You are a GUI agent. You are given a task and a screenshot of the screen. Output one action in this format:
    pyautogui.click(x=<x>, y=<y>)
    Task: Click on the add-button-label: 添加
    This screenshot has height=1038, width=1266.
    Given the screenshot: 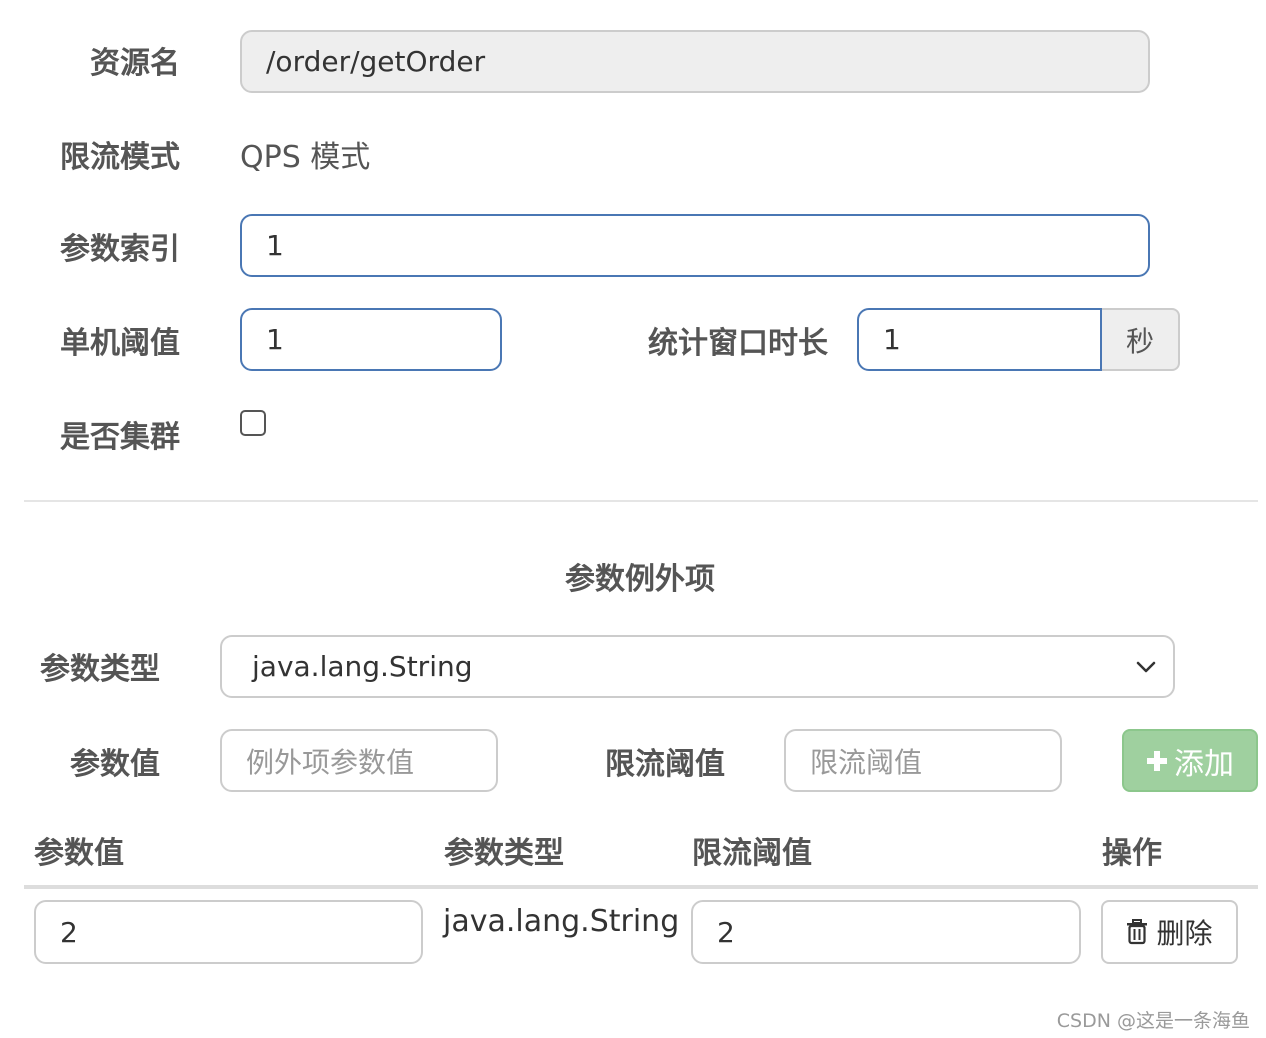 What is the action you would take?
    pyautogui.click(x=1204, y=764)
    